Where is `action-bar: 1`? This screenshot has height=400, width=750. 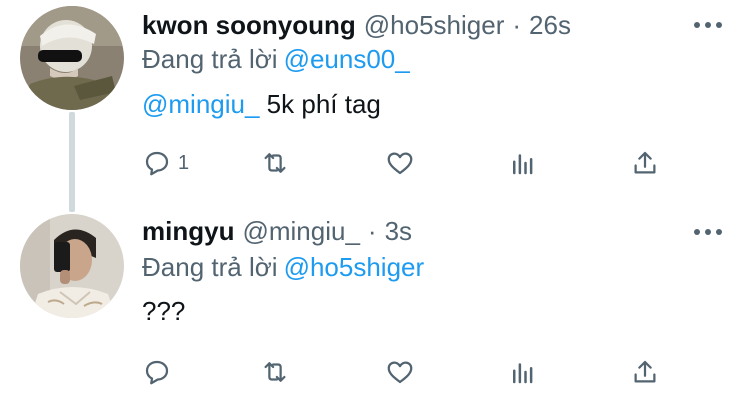
action-bar: 1 is located at coordinates (407, 163).